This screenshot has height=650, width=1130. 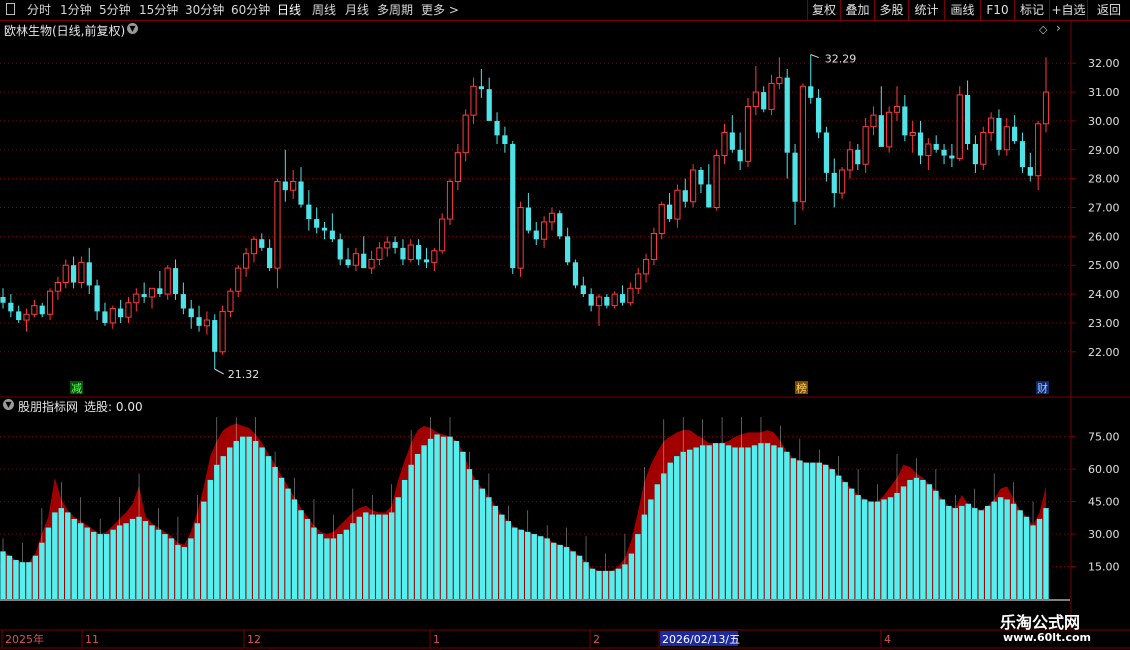 What do you see at coordinates (1104, 236) in the screenshot?
I see `price-tick-label: 26.00` at bounding box center [1104, 236].